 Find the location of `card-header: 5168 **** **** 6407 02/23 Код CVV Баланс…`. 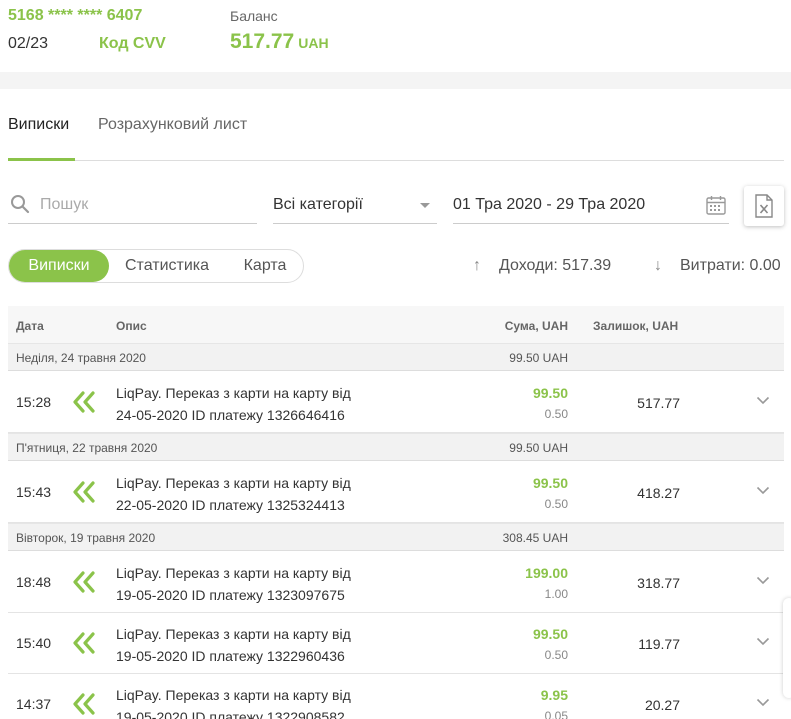

card-header: 5168 **** **** 6407 02/23 Код CVV Баланс… is located at coordinates (395, 36).